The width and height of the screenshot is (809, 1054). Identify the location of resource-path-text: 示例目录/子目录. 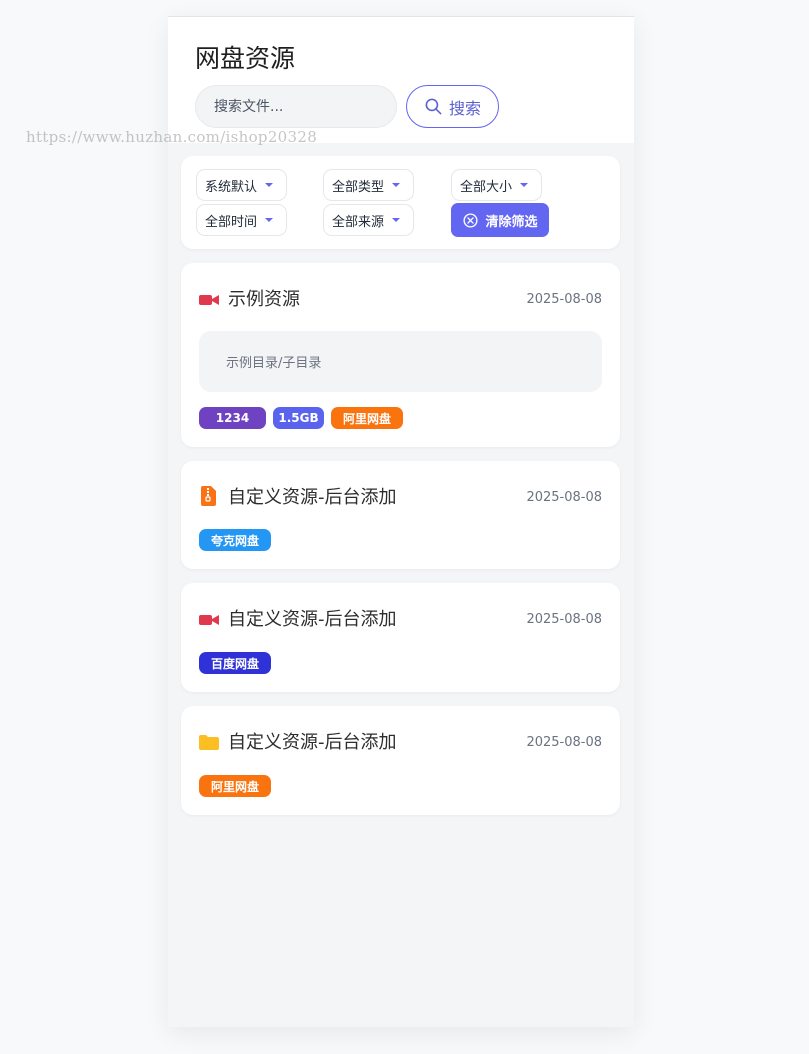
(274, 363).